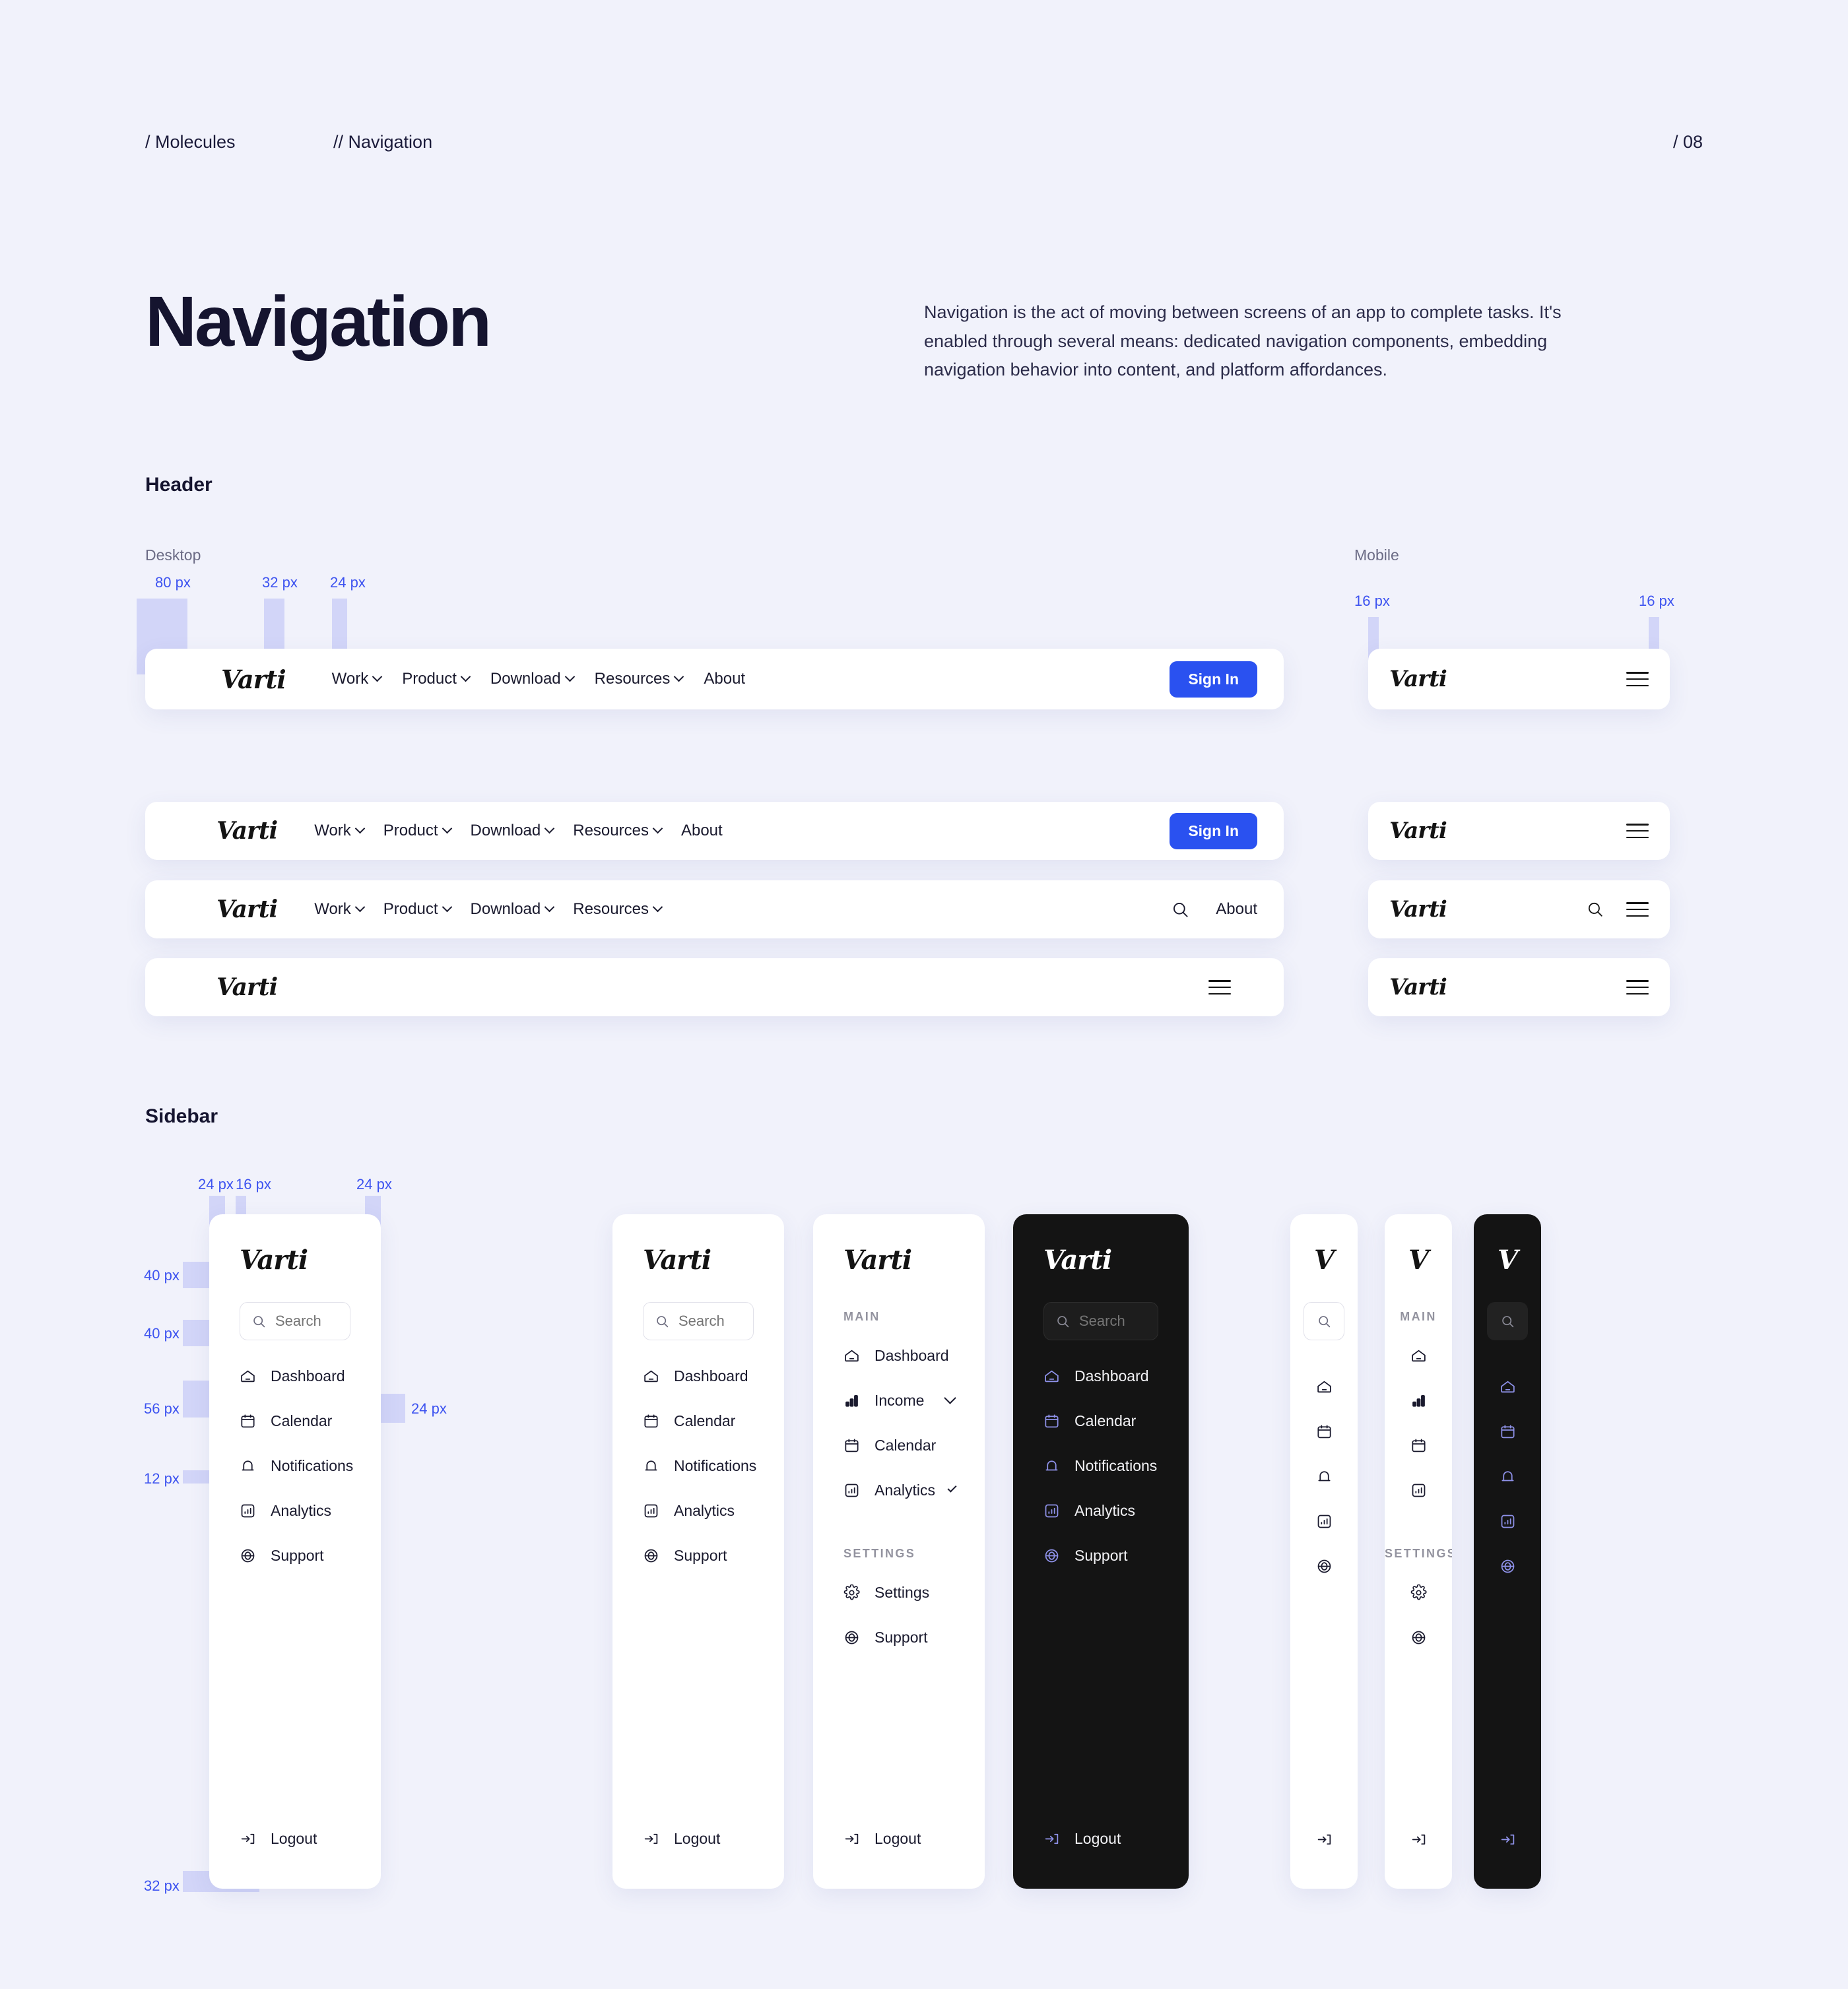 The width and height of the screenshot is (1848, 1989). I want to click on sidebar-rail-light-search: V, so click(1324, 1551).